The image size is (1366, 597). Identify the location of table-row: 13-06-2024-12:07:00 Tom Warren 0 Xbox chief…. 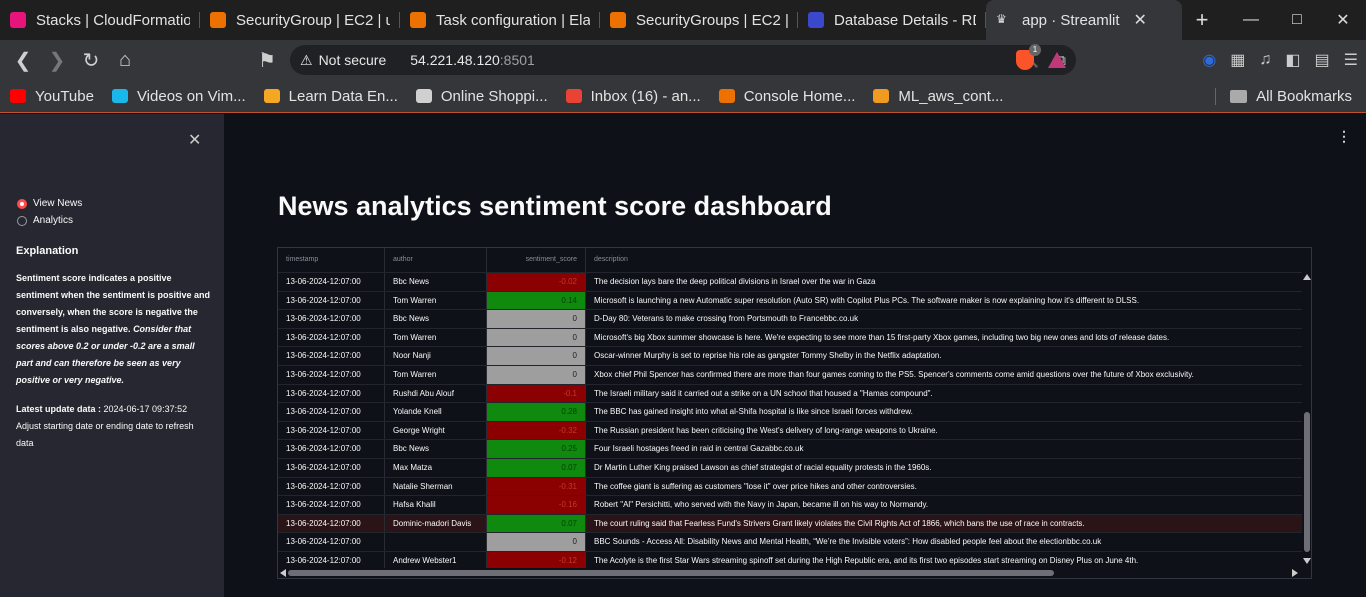
(790, 375).